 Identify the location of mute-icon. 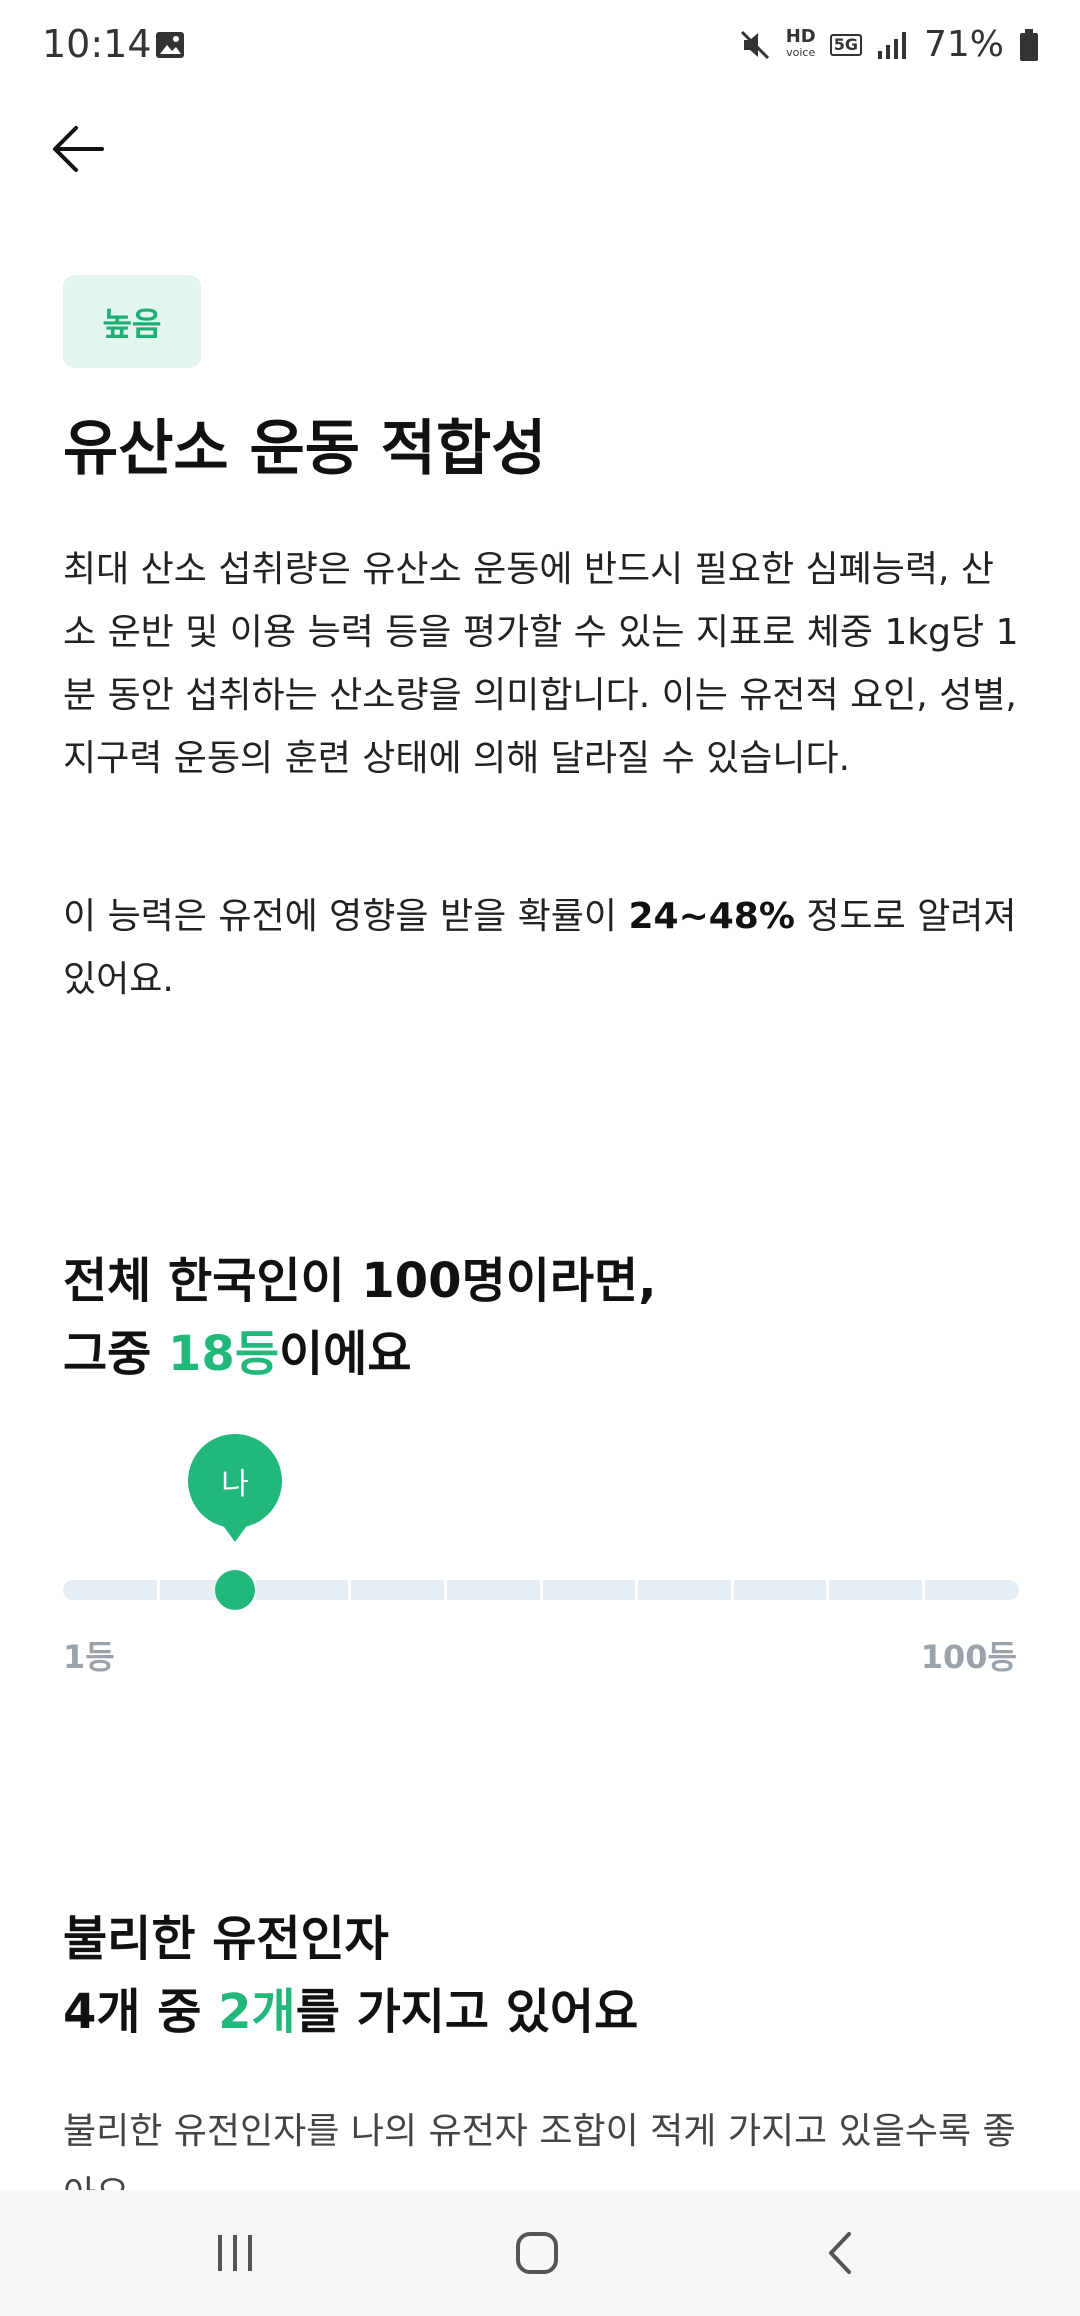
(754, 44).